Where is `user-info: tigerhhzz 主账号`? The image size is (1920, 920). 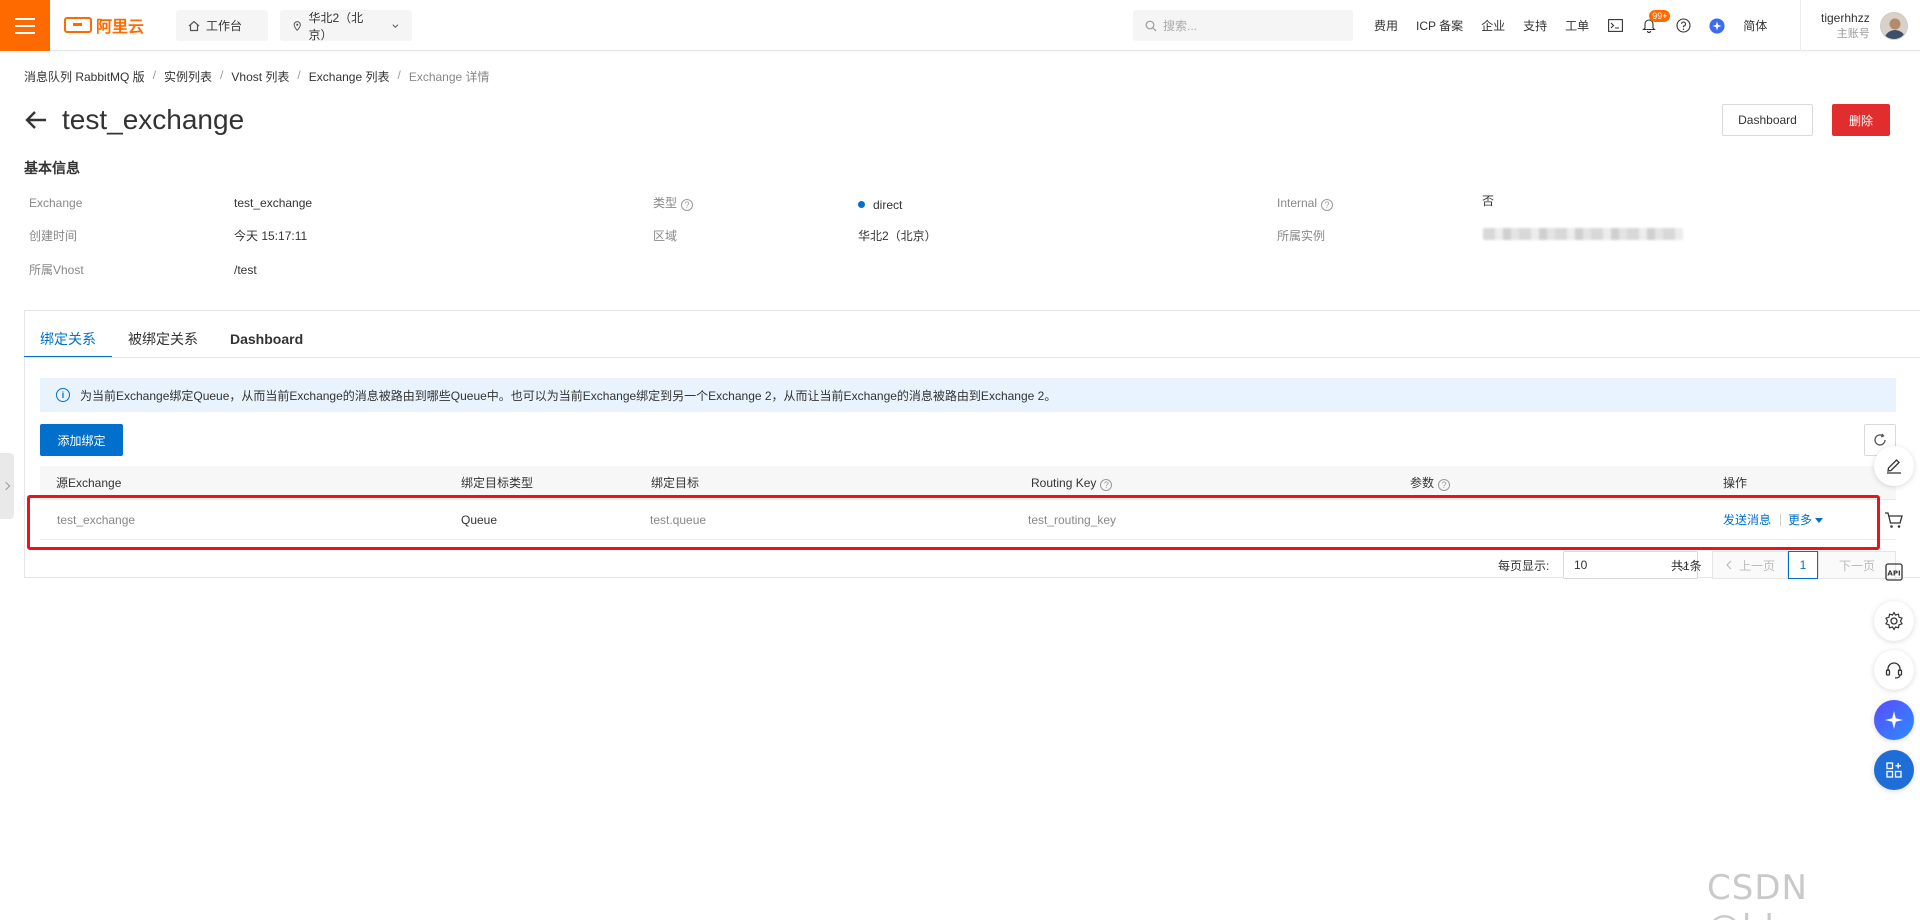
user-info: tigerhhzz 主账号 is located at coordinates (1845, 26).